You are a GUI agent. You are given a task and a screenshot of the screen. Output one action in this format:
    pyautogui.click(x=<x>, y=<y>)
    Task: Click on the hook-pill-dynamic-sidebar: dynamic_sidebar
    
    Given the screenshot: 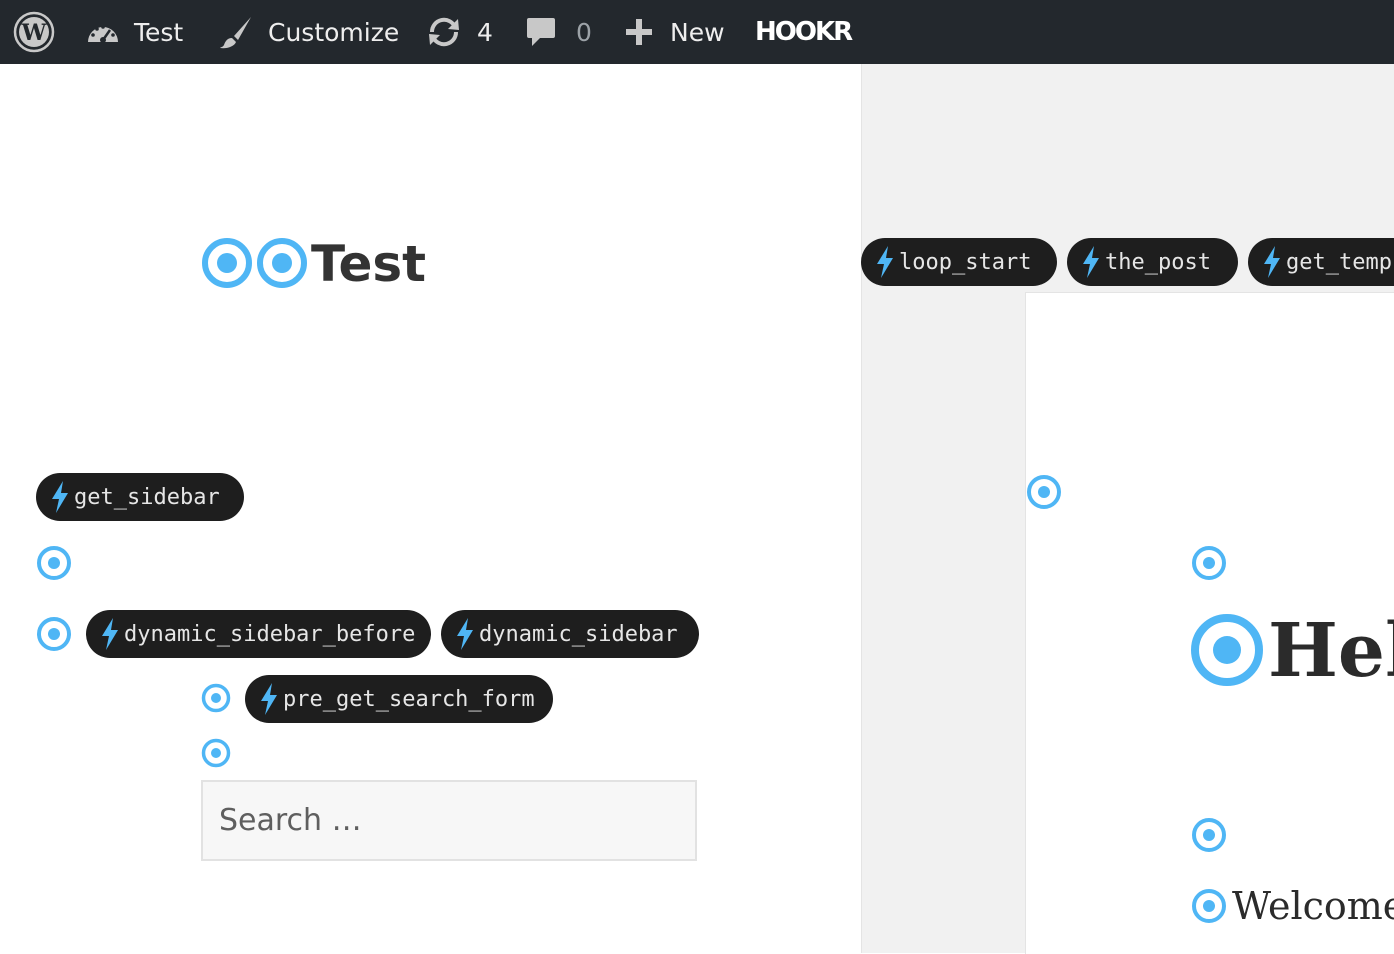 What is the action you would take?
    pyautogui.click(x=570, y=634)
    